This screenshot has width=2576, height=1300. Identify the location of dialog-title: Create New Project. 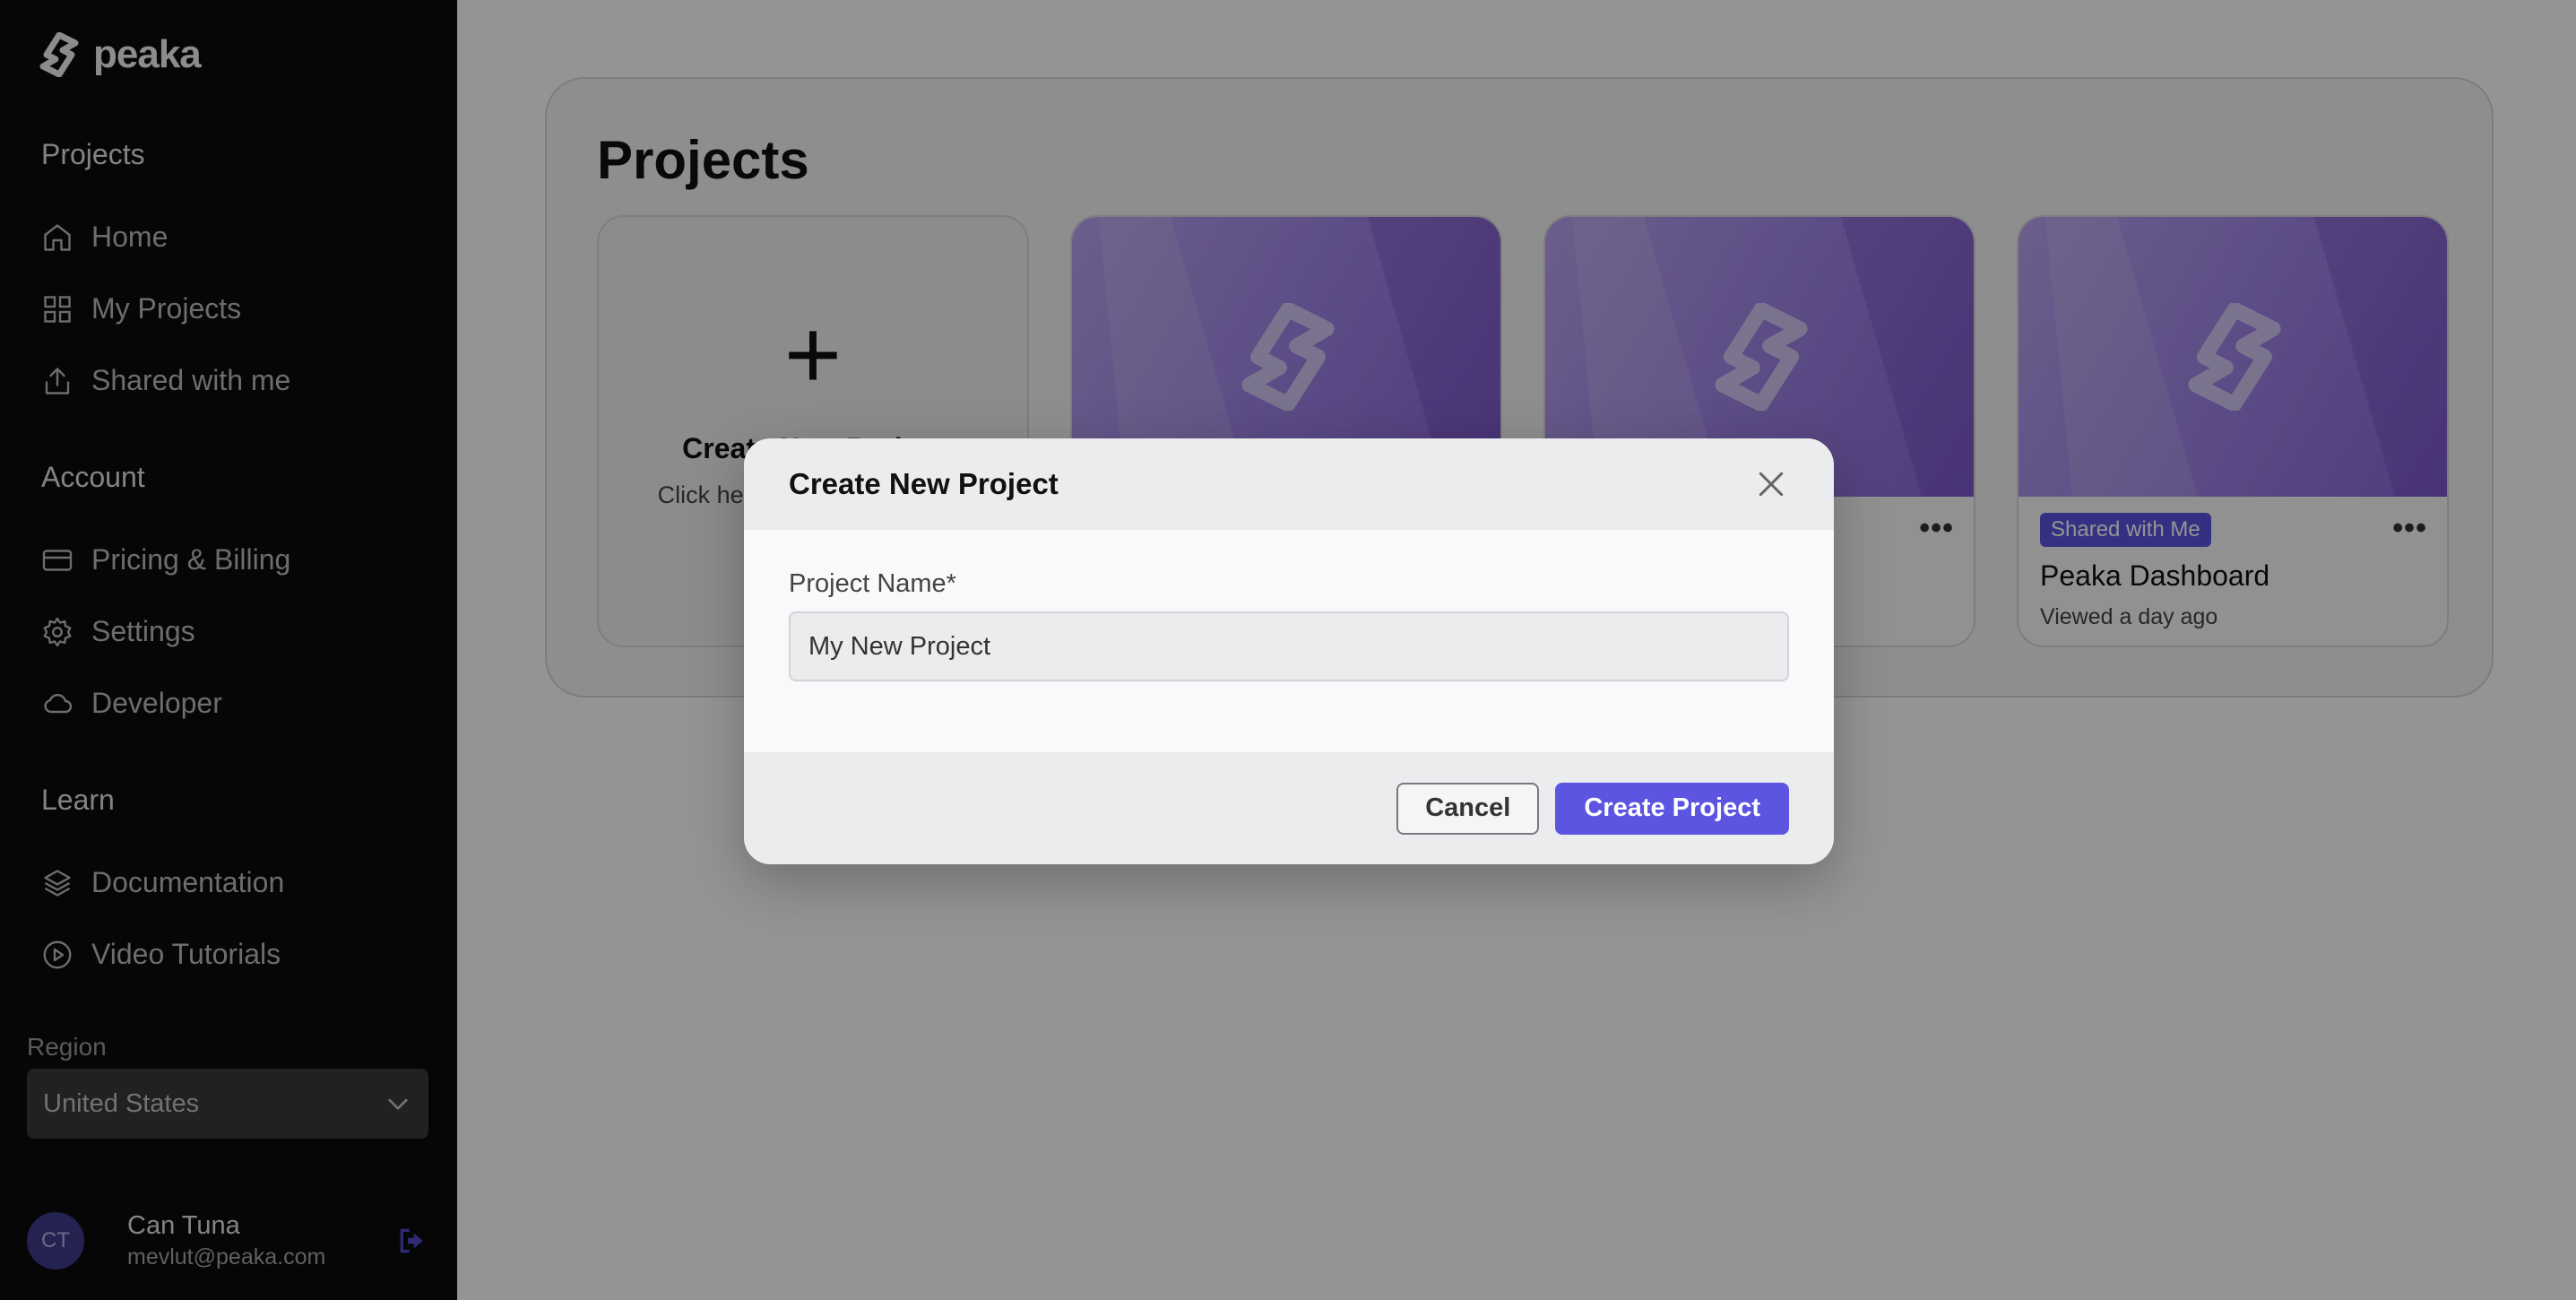
(924, 483).